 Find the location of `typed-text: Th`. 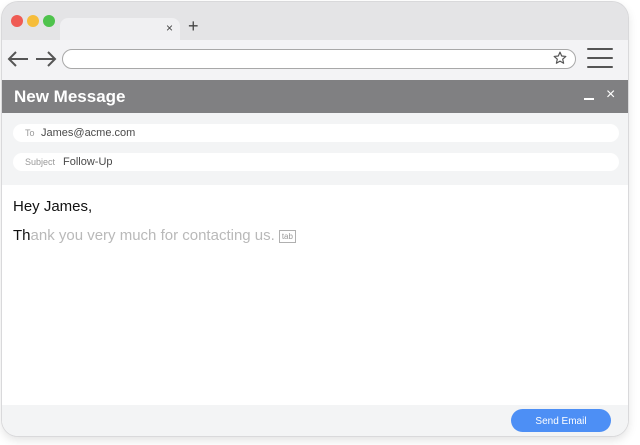

typed-text: Th is located at coordinates (22, 235).